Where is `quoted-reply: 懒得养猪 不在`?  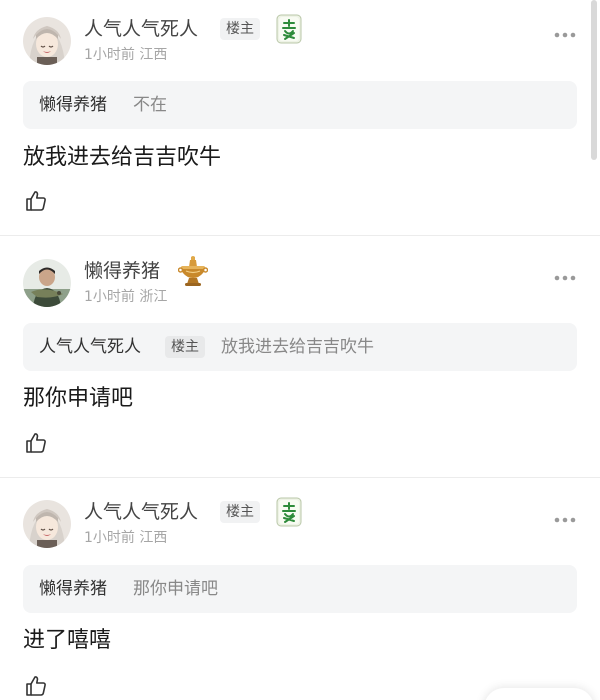 quoted-reply: 懒得养猪 不在 is located at coordinates (300, 105).